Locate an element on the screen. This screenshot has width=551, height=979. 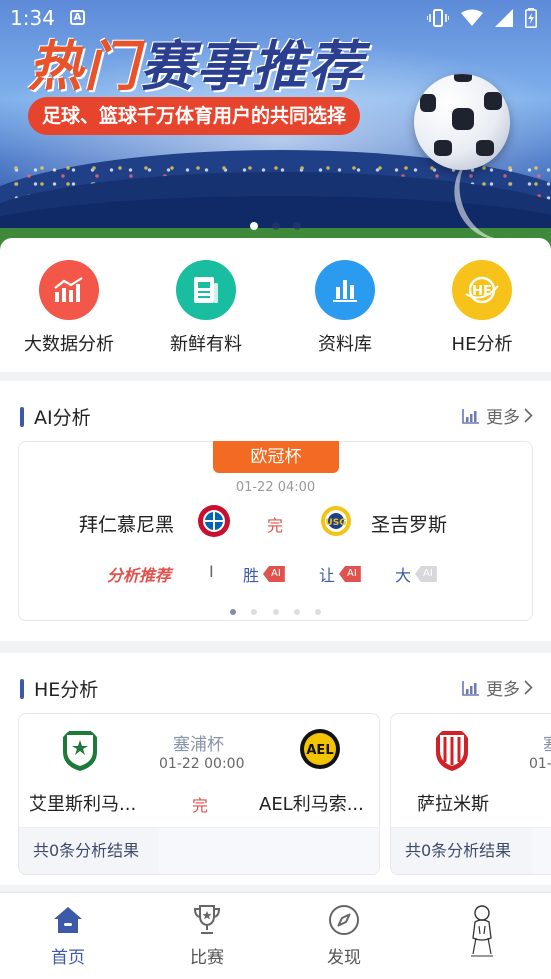
home-team-name: 拜仁慕尼黑 is located at coordinates (127, 525).